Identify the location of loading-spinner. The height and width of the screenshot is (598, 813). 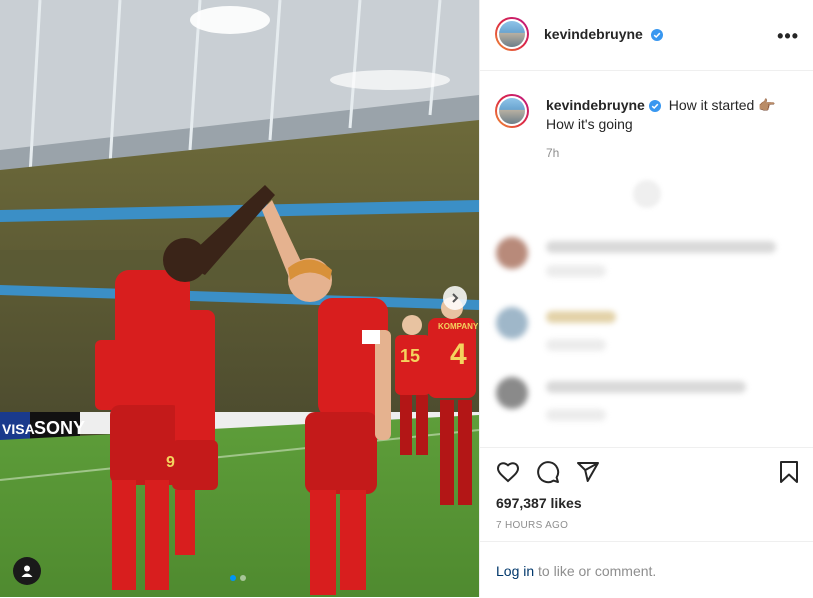
(647, 194).